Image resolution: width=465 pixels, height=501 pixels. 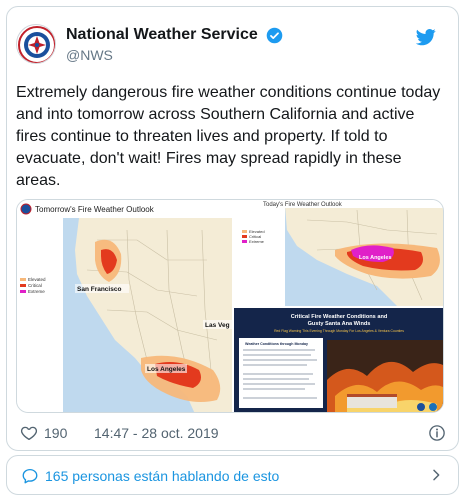 I want to click on author-name: National Weather Service, so click(x=162, y=35).